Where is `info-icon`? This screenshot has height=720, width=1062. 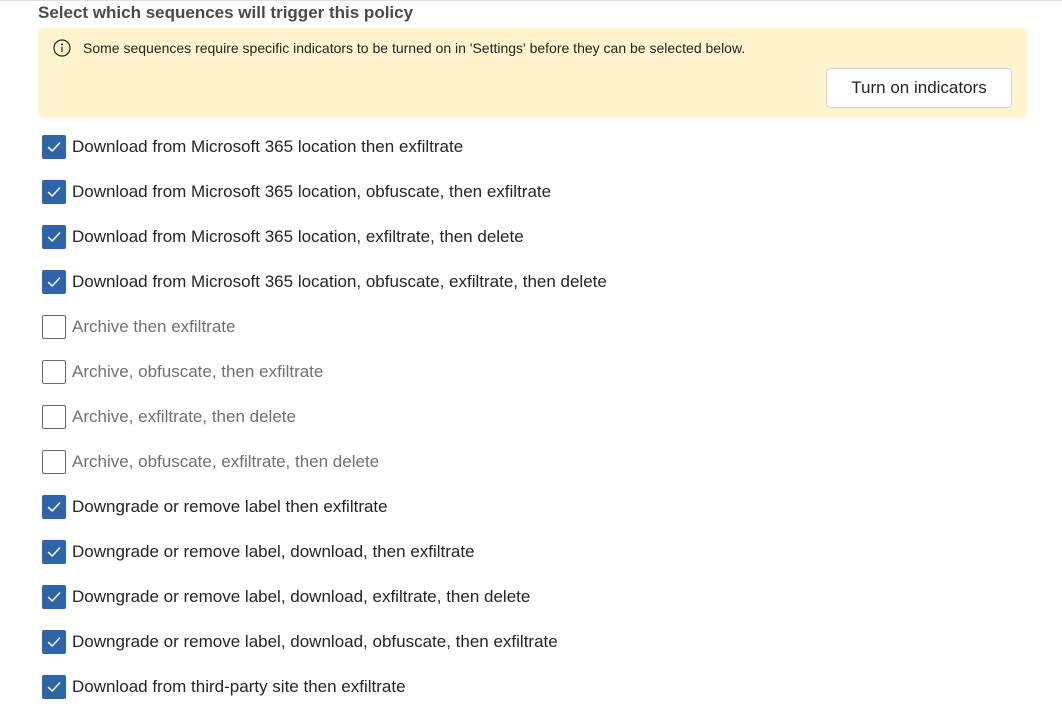
info-icon is located at coordinates (62, 48).